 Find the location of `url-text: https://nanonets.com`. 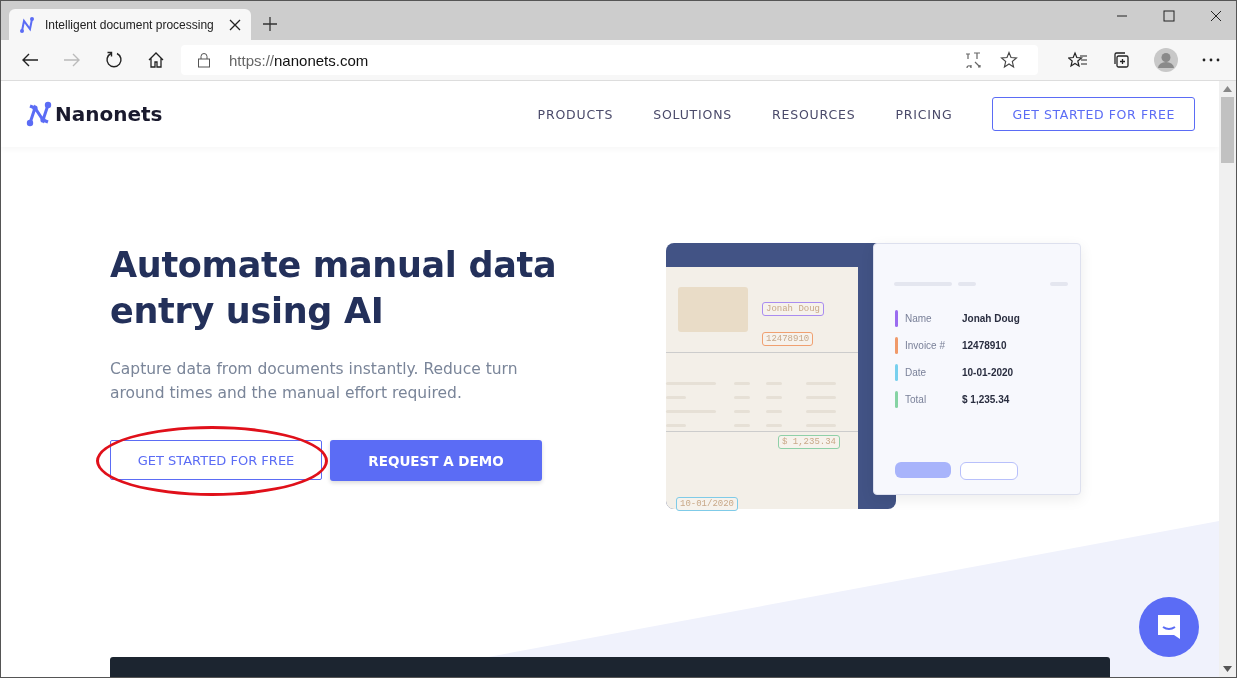

url-text: https://nanonets.com is located at coordinates (299, 60).